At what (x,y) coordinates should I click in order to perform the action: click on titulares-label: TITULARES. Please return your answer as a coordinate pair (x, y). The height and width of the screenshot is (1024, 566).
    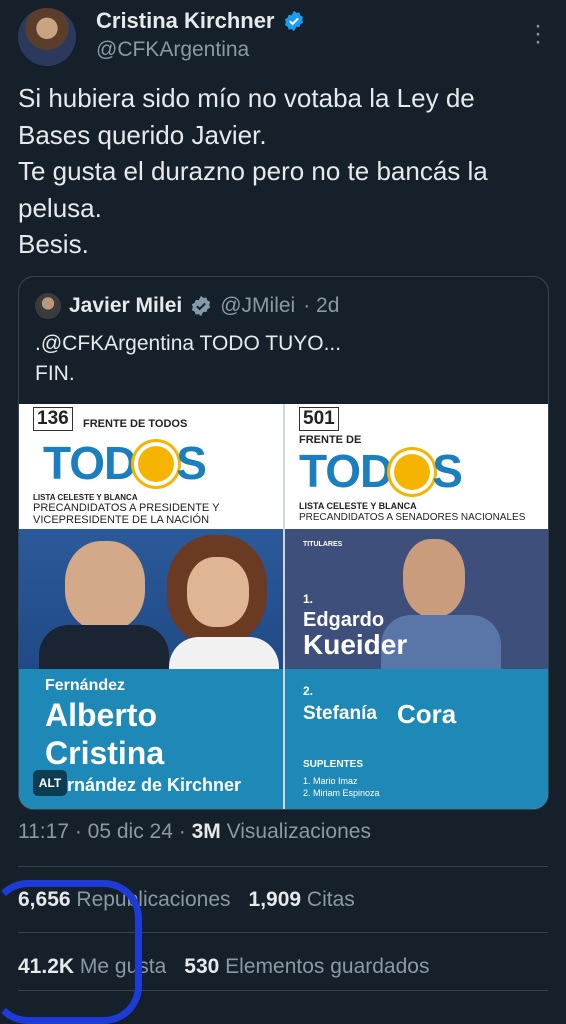
    Looking at the image, I should click on (323, 544).